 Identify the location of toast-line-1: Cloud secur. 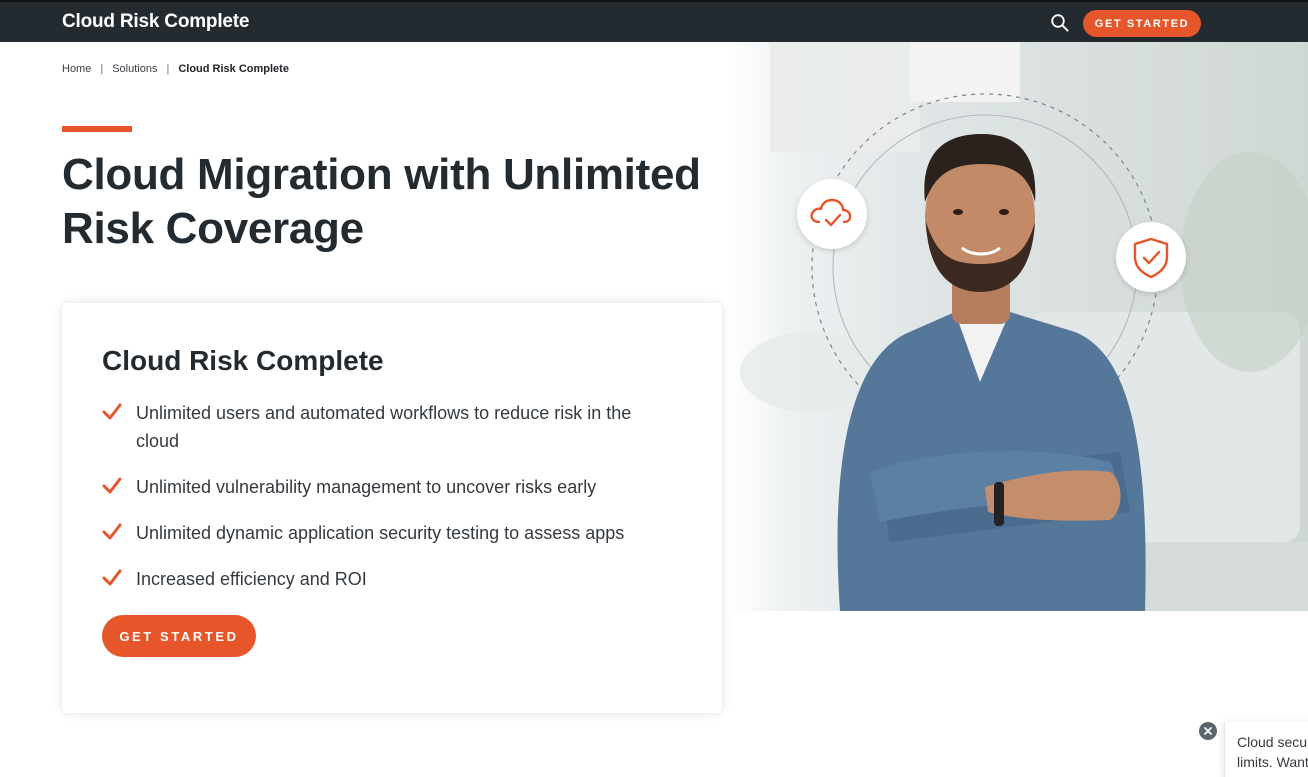
(1272, 742).